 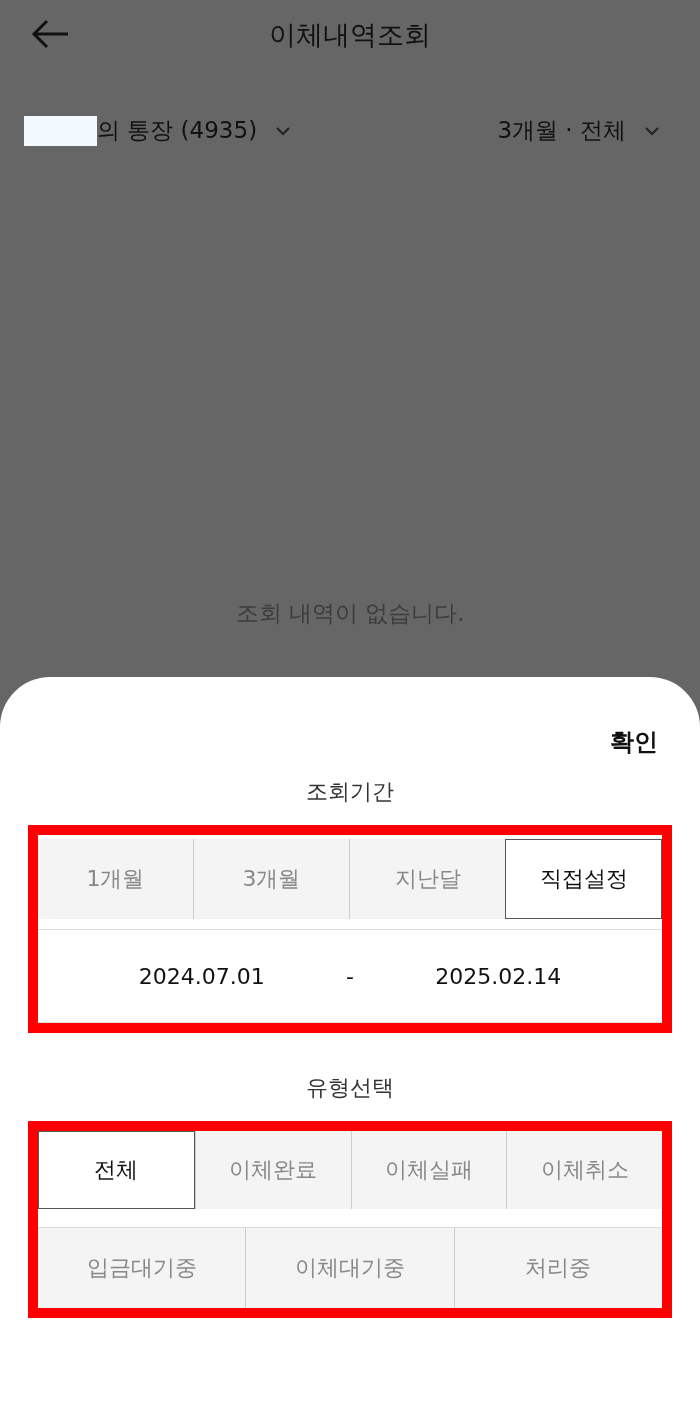 I want to click on type-option: 이체실패, so click(x=428, y=1170).